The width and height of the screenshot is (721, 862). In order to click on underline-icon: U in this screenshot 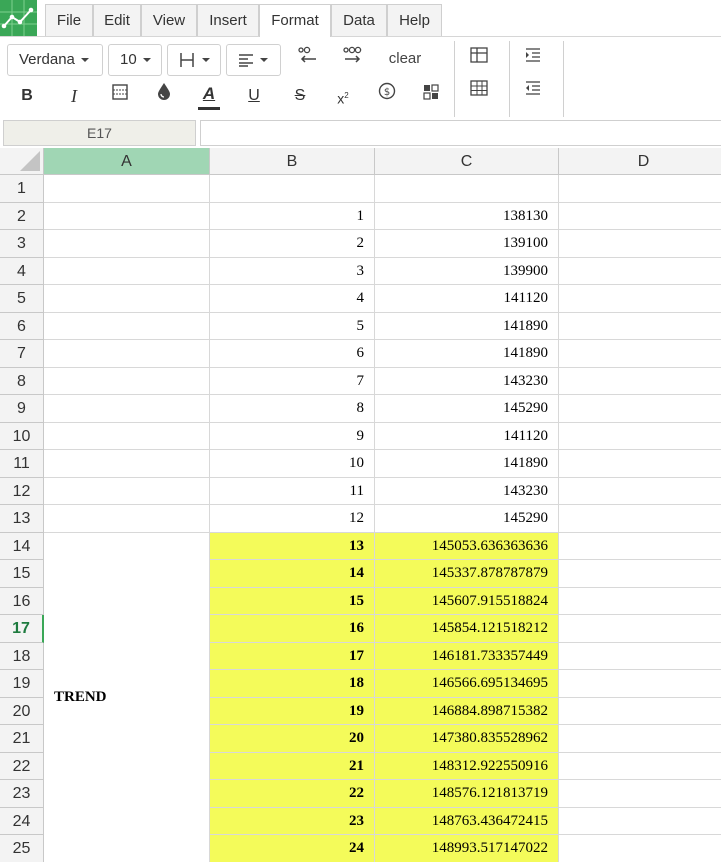, I will do `click(254, 96)`.